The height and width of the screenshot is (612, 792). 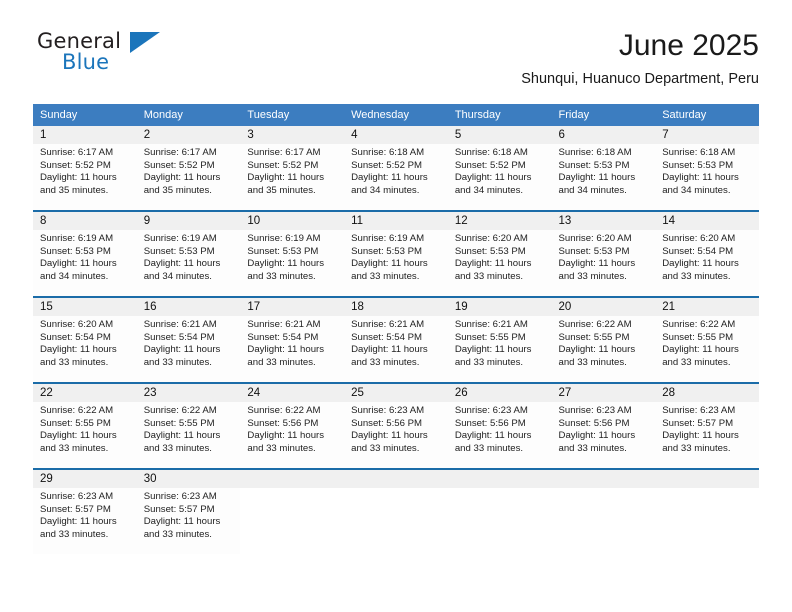 I want to click on day-number: 25, so click(x=396, y=393).